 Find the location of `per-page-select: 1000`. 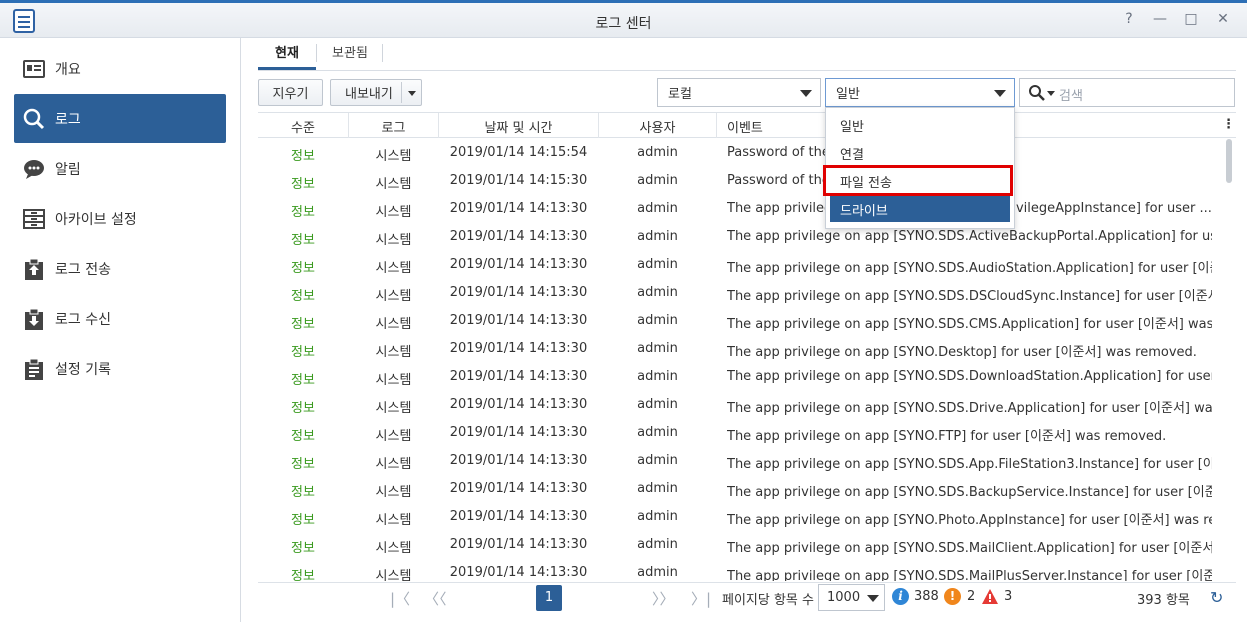

per-page-select: 1000 is located at coordinates (851, 597).